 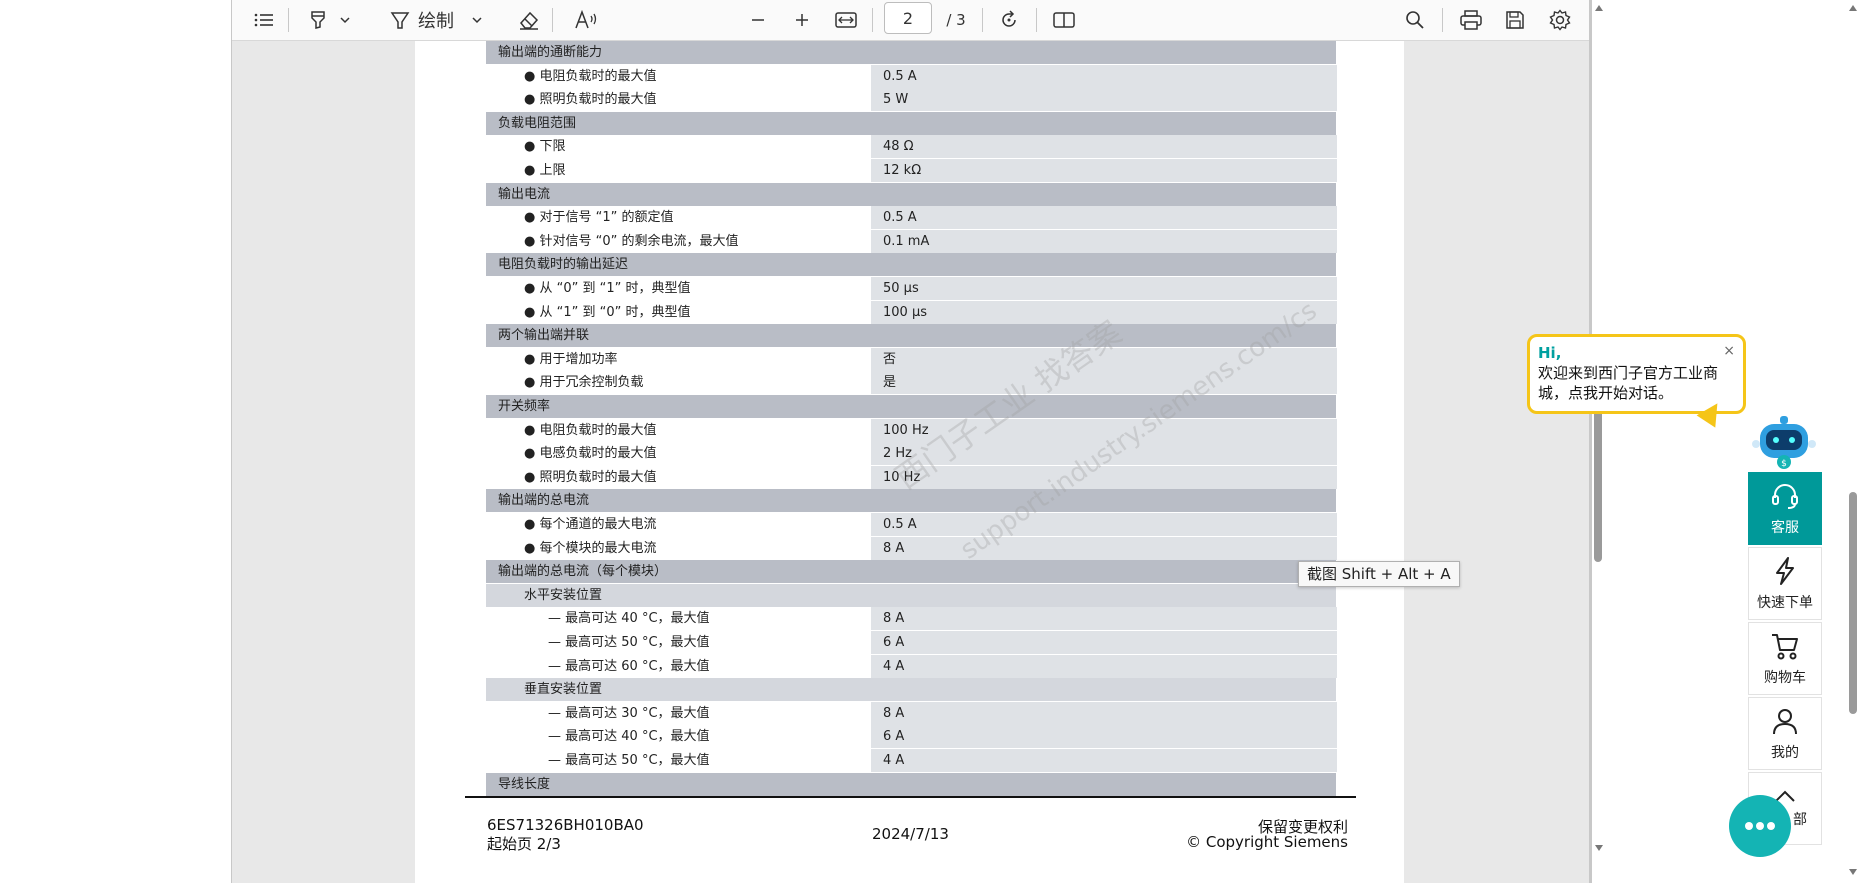 What do you see at coordinates (1415, 20) in the screenshot?
I see `search-icon` at bounding box center [1415, 20].